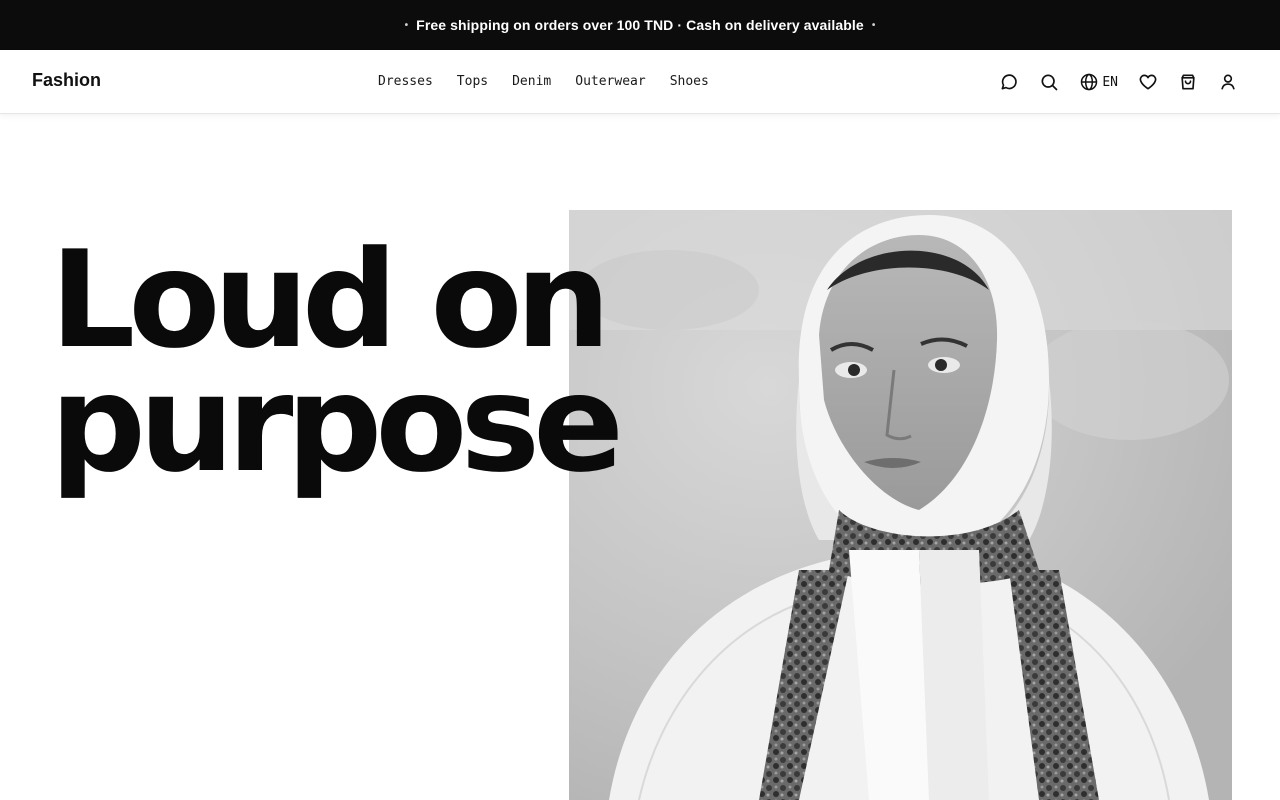  What do you see at coordinates (66, 80) in the screenshot?
I see `brand-logo: Fashion` at bounding box center [66, 80].